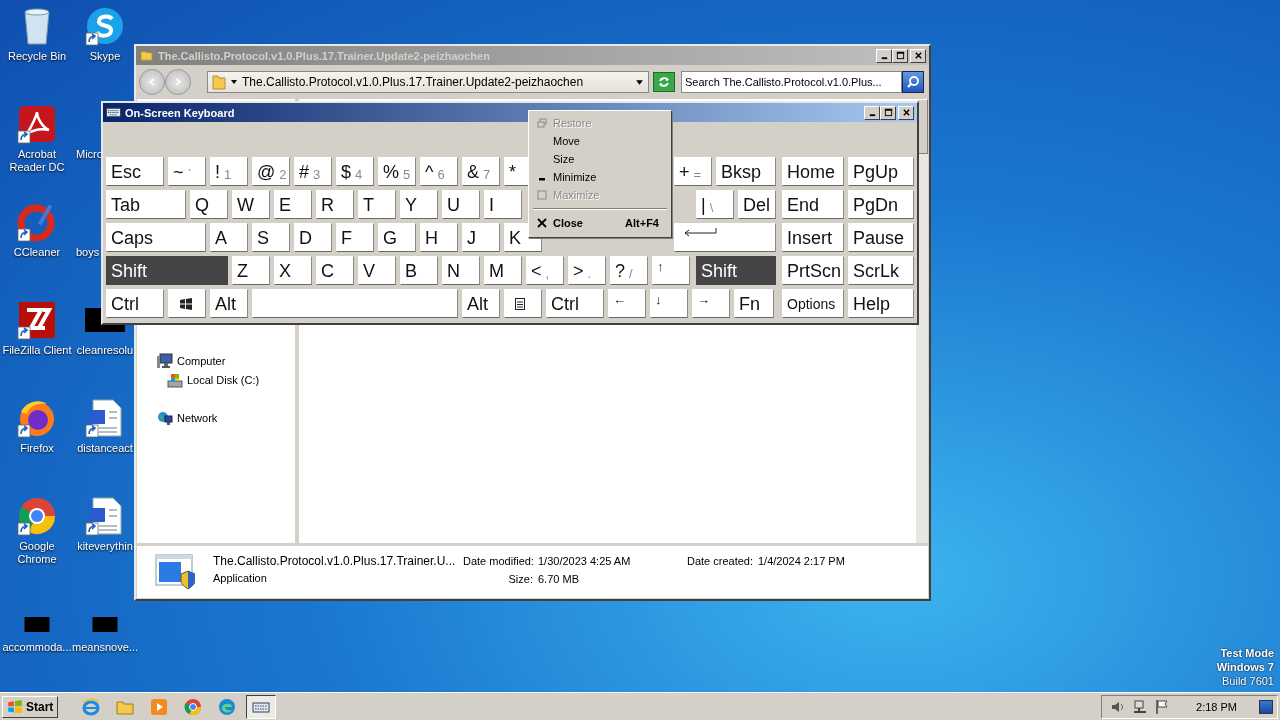 The height and width of the screenshot is (720, 1280). I want to click on detail-value: 1/4/2024 2:17 PM, so click(802, 561).